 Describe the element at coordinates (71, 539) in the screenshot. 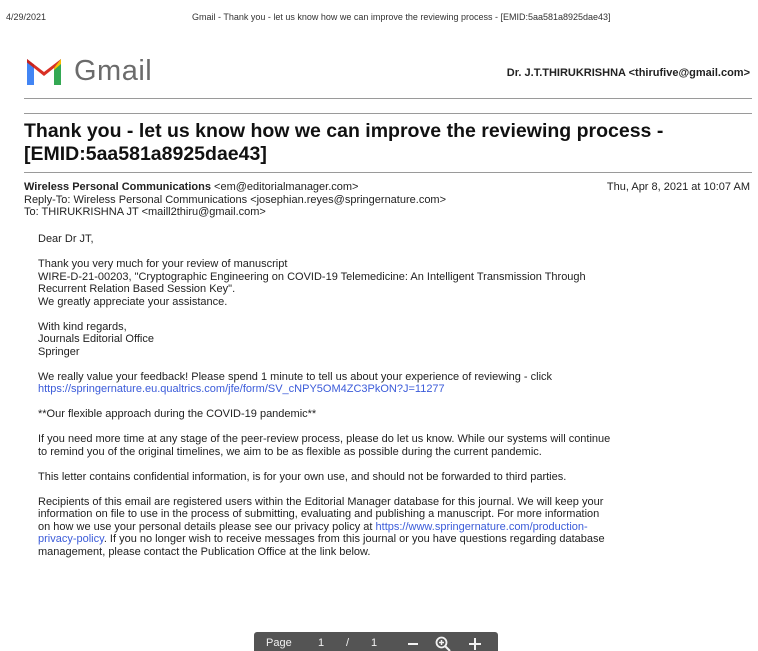

I see `privacy-link: privacy-policy` at that location.